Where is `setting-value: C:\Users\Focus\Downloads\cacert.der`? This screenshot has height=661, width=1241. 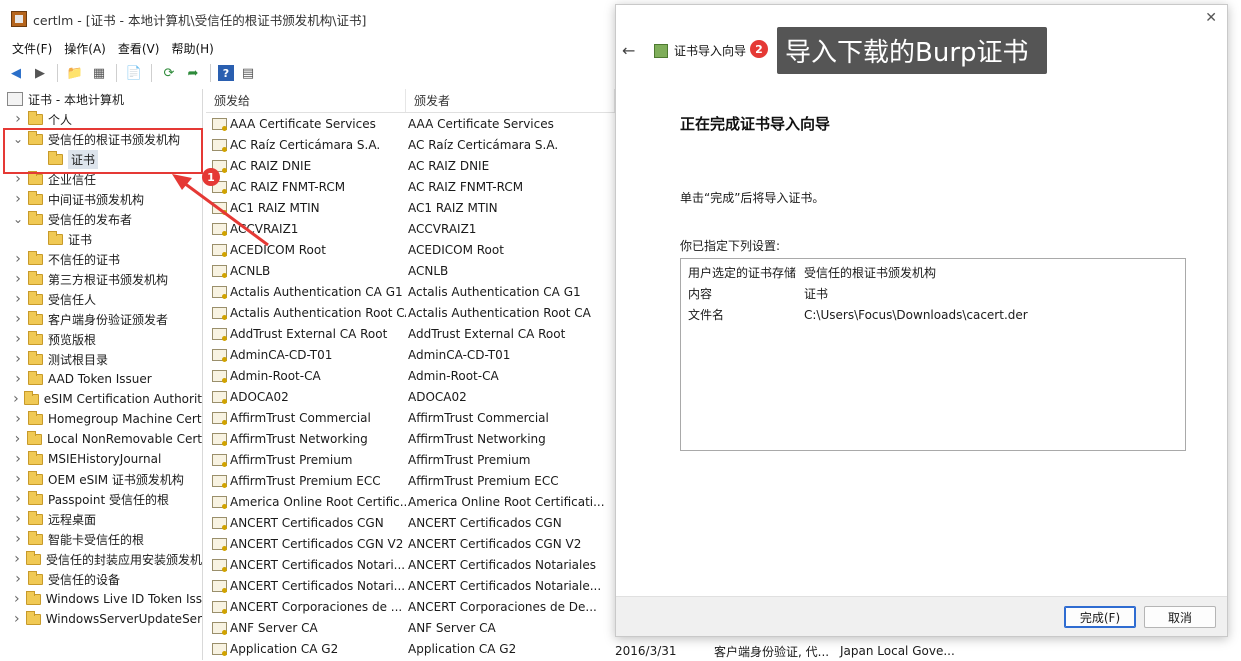
setting-value: C:\Users\Focus\Downloads\cacert.der is located at coordinates (916, 314).